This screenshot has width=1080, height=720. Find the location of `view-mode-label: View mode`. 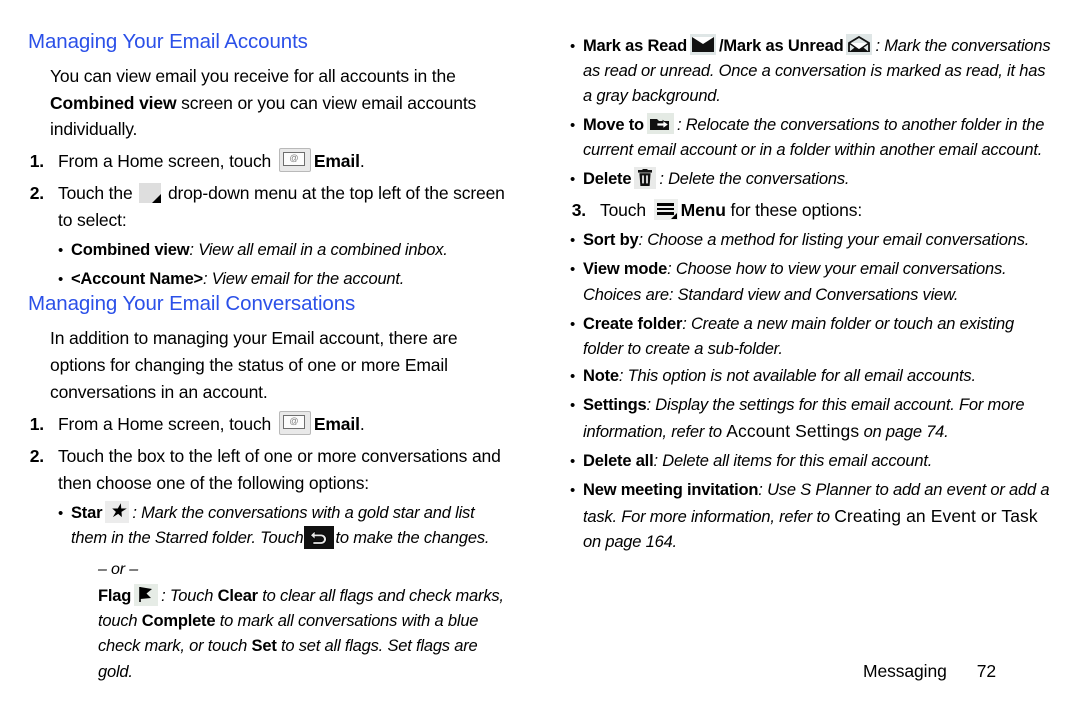

view-mode-label: View mode is located at coordinates (625, 269).